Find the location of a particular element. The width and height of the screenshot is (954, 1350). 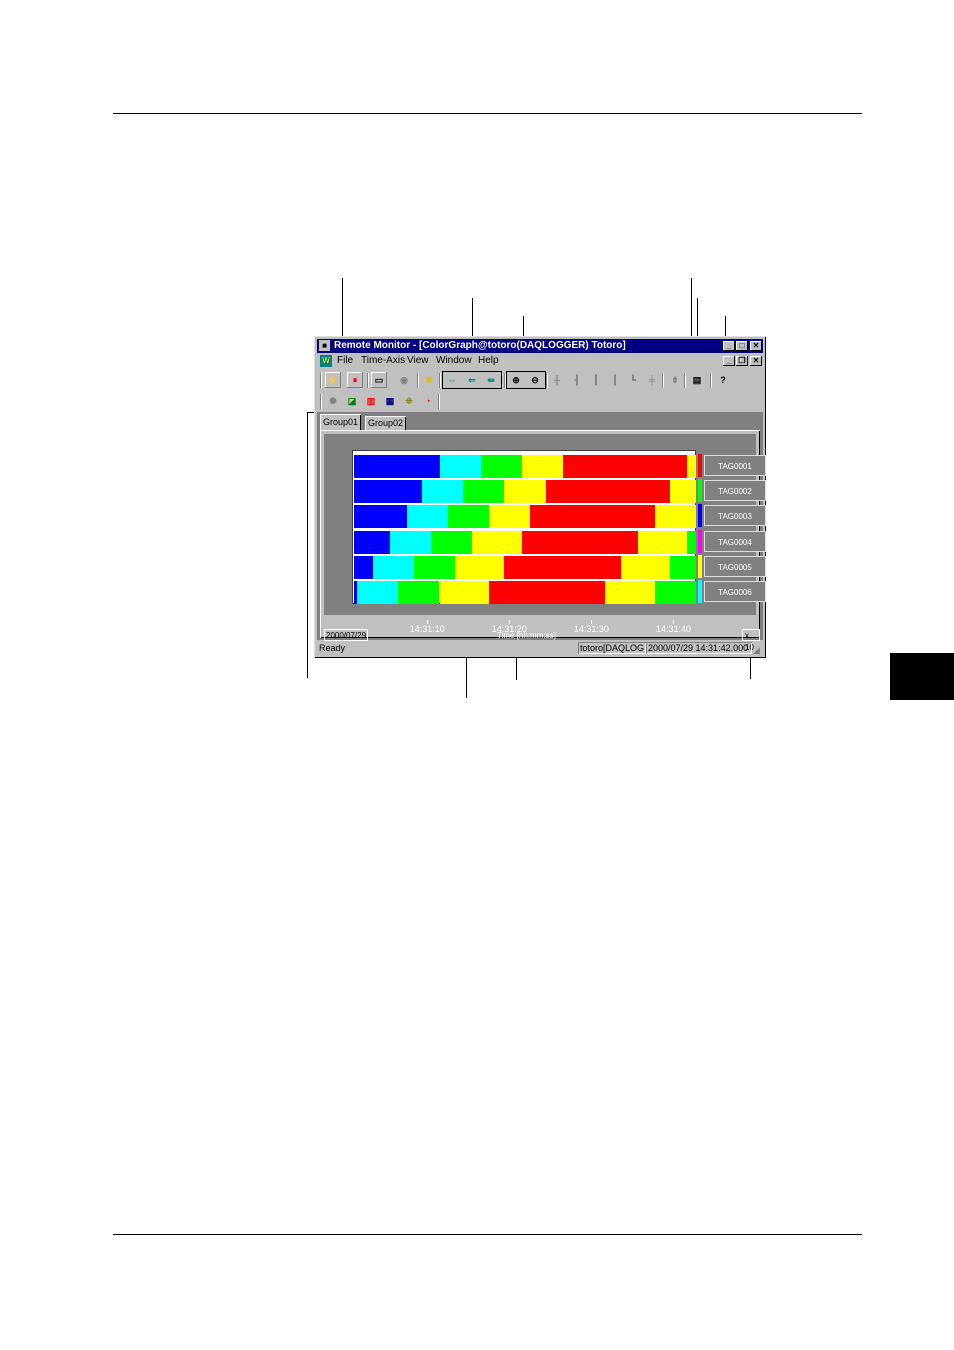

help-icon: ? is located at coordinates (723, 380).